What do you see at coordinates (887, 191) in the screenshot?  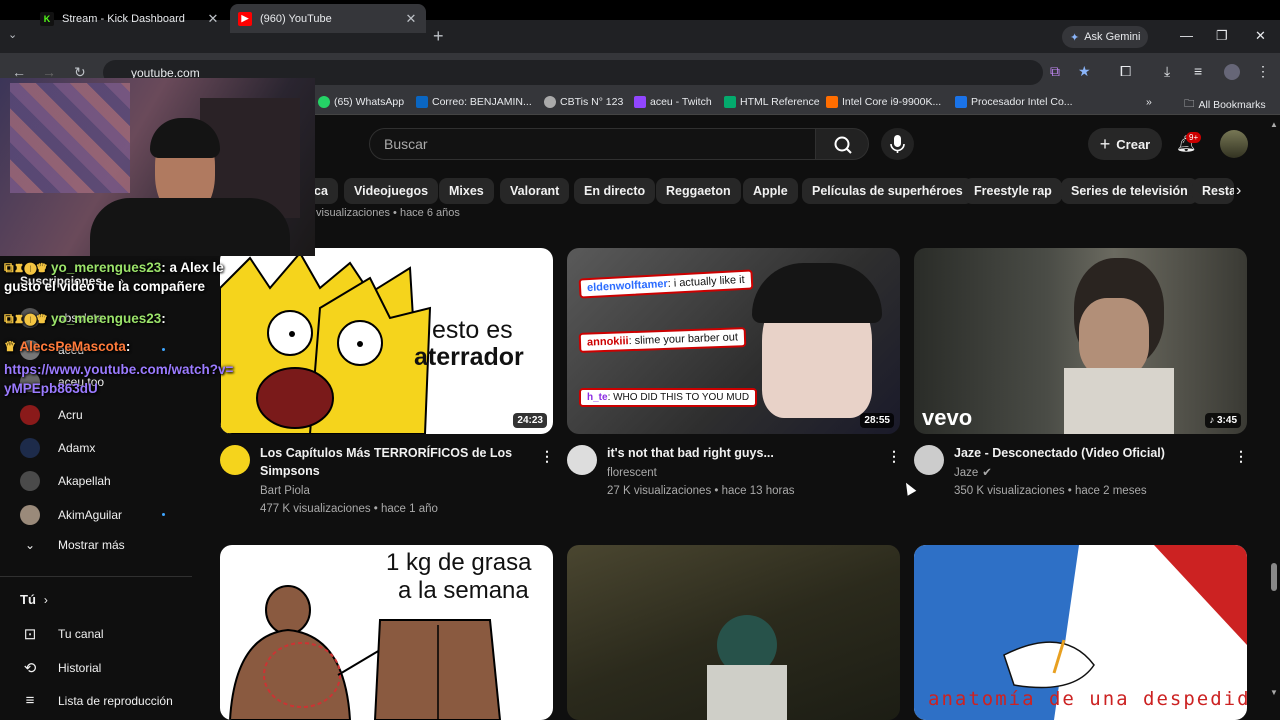 I see `chip: Películas de superhéroes` at bounding box center [887, 191].